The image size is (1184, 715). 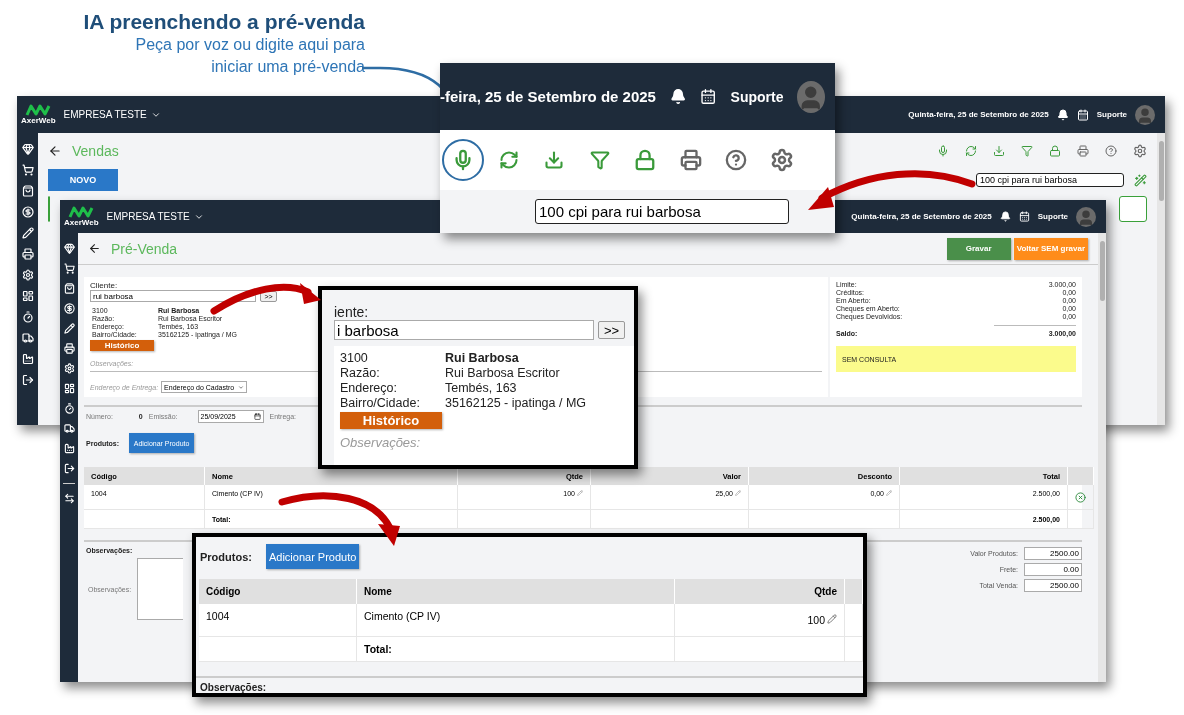 What do you see at coordinates (464, 330) in the screenshot?
I see `client-field: i barbosa` at bounding box center [464, 330].